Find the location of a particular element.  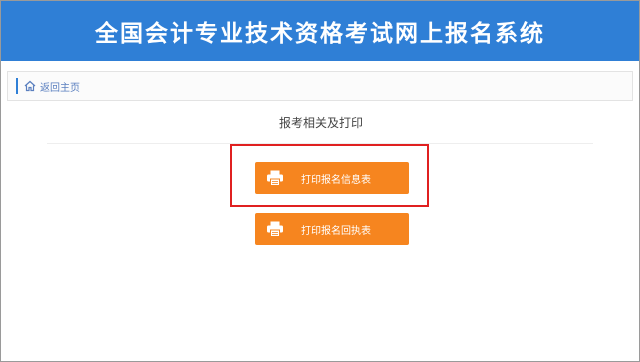

section-title: 报考相关及打印 is located at coordinates (320, 123).